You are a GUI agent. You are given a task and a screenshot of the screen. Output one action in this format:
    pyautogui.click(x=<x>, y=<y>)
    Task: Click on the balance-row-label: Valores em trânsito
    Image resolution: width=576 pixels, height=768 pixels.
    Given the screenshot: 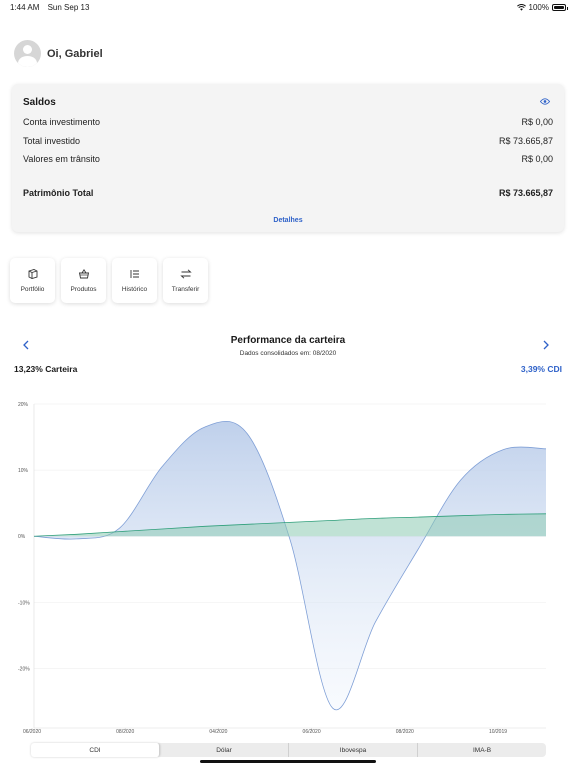 What is the action you would take?
    pyautogui.click(x=61, y=159)
    